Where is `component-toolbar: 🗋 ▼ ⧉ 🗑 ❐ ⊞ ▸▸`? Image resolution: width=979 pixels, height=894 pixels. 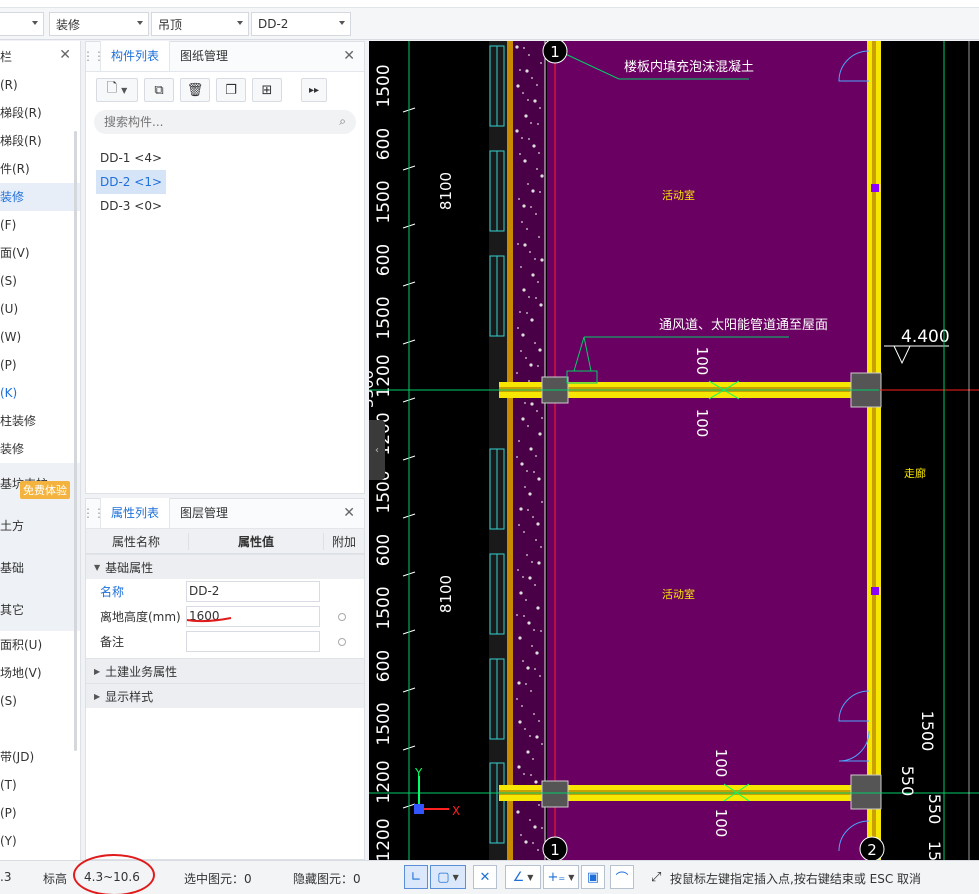 component-toolbar: 🗋 ▼ ⧉ 🗑 ❐ ⊞ ▸▸ is located at coordinates (225, 87).